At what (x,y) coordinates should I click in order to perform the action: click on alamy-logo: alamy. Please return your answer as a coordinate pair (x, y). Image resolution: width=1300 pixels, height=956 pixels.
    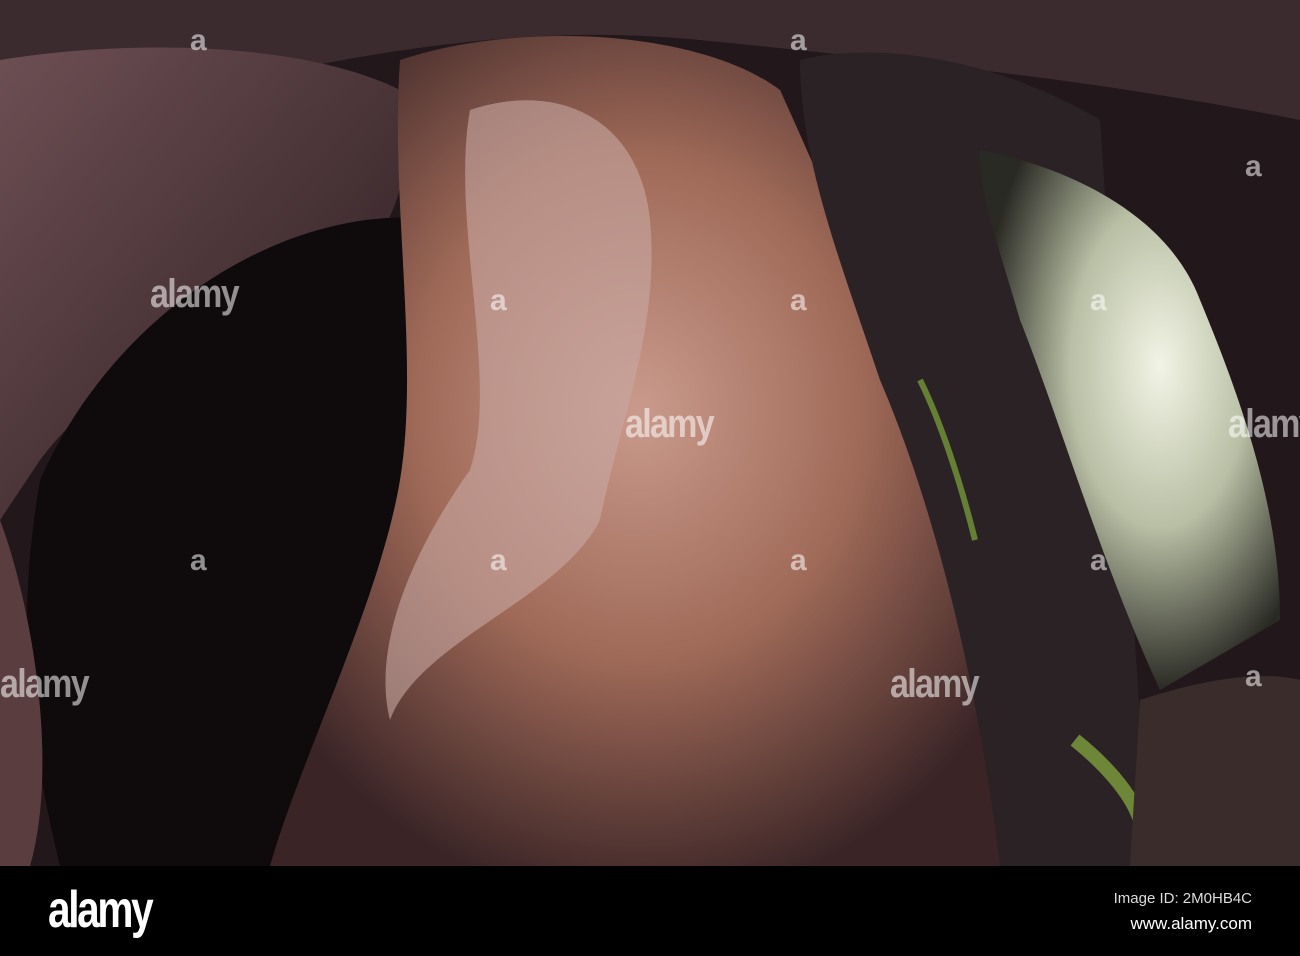
    Looking at the image, I should click on (101, 910).